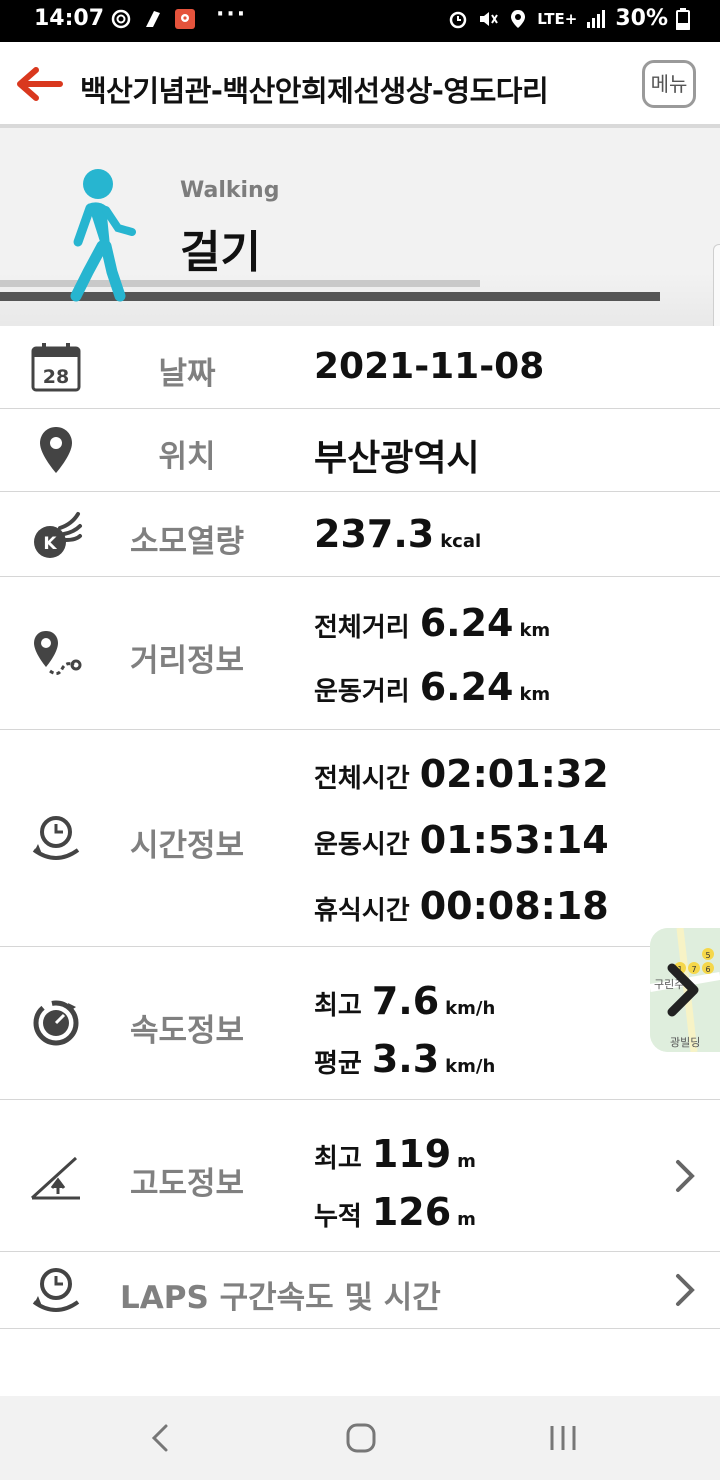 Image resolution: width=720 pixels, height=1480 pixels. What do you see at coordinates (466, 1219) in the screenshot?
I see `cumulative-altitude-unit: m` at bounding box center [466, 1219].